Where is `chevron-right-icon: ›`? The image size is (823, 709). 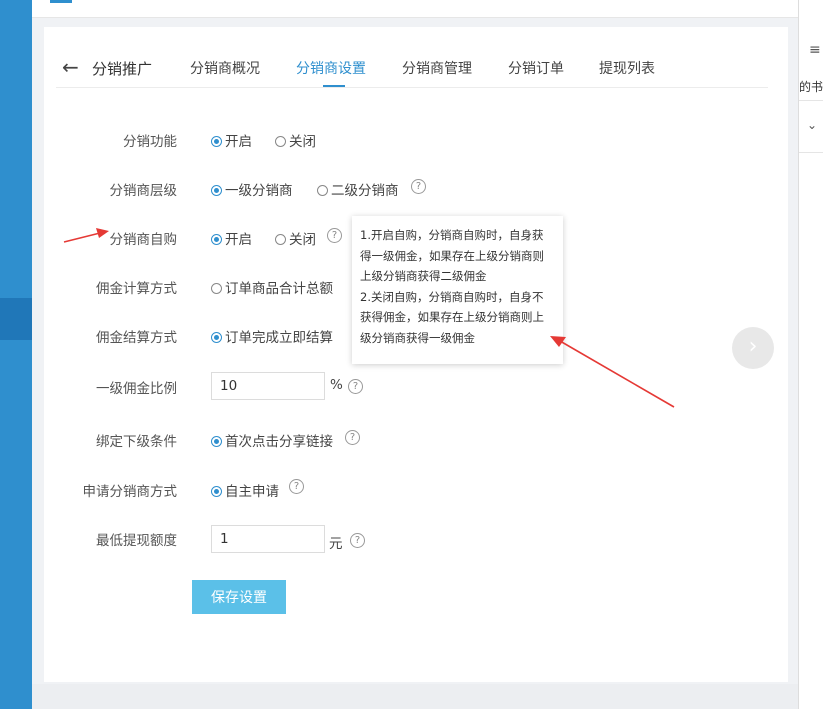
chevron-right-icon: › is located at coordinates (753, 348).